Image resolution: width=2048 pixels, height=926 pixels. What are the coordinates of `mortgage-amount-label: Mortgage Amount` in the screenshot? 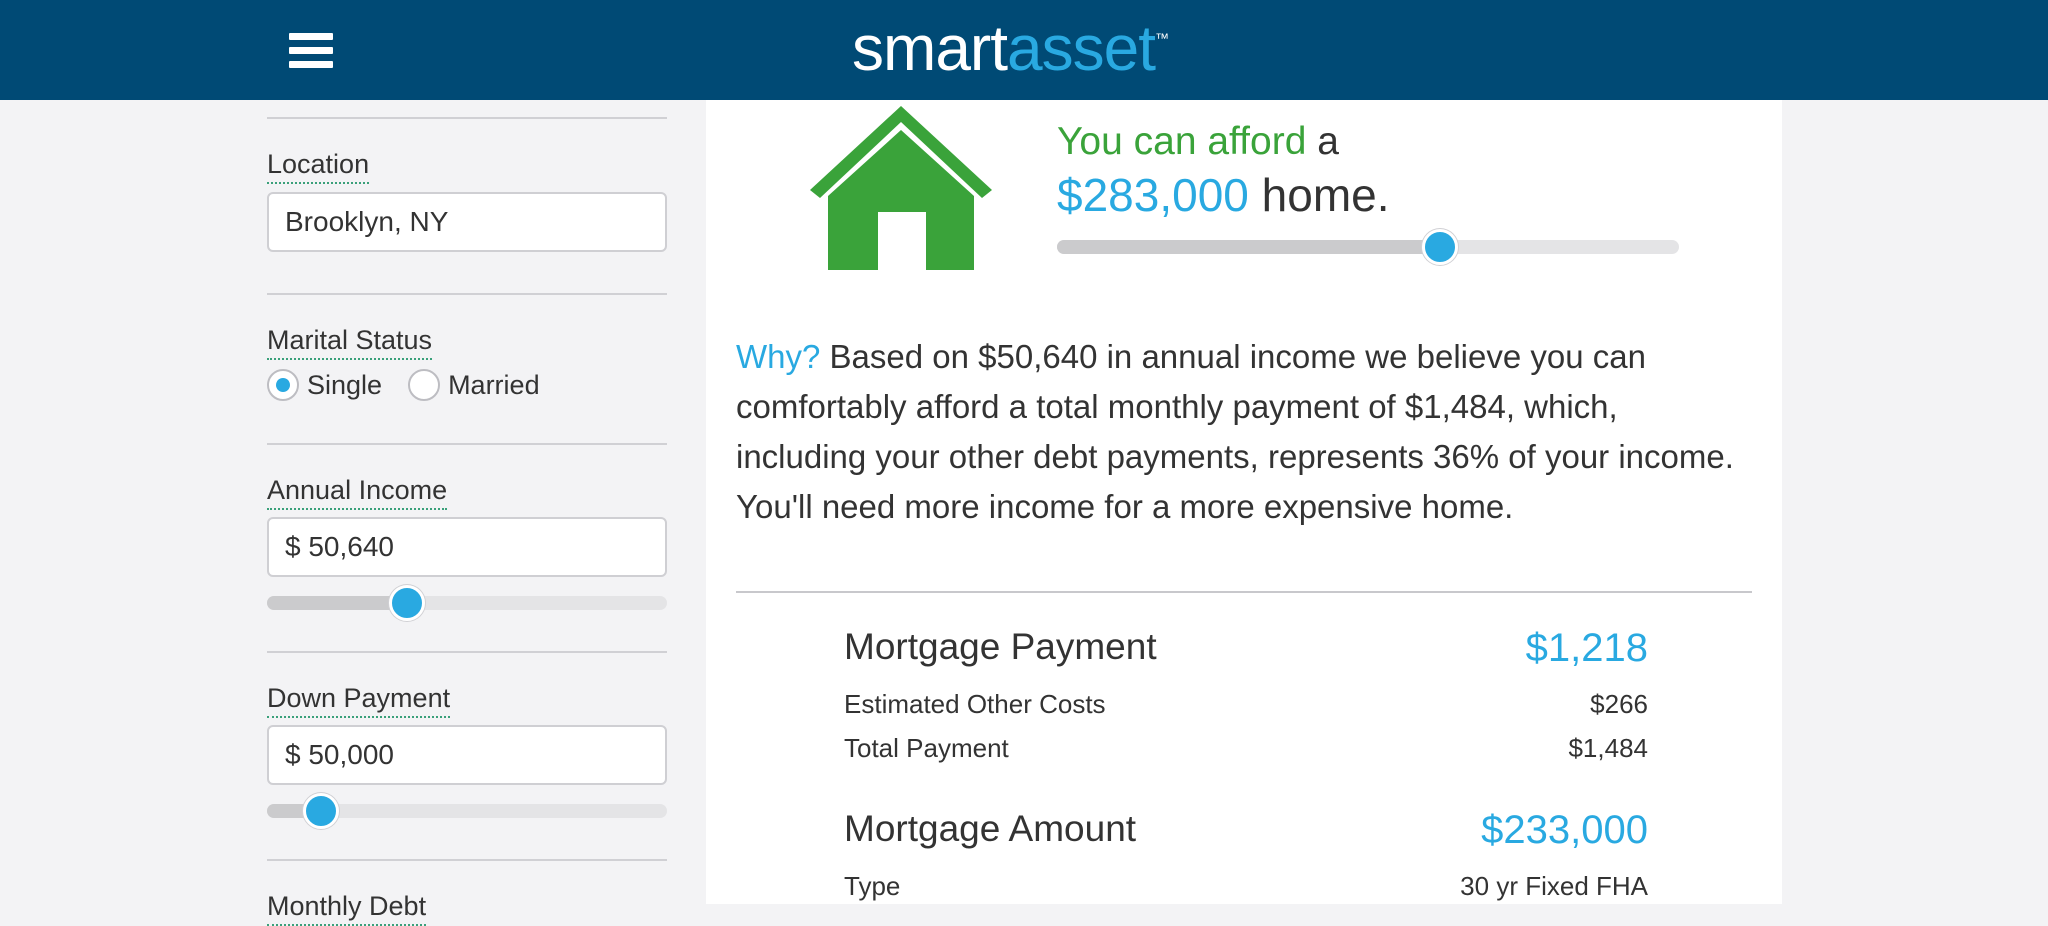 It's located at (990, 828).